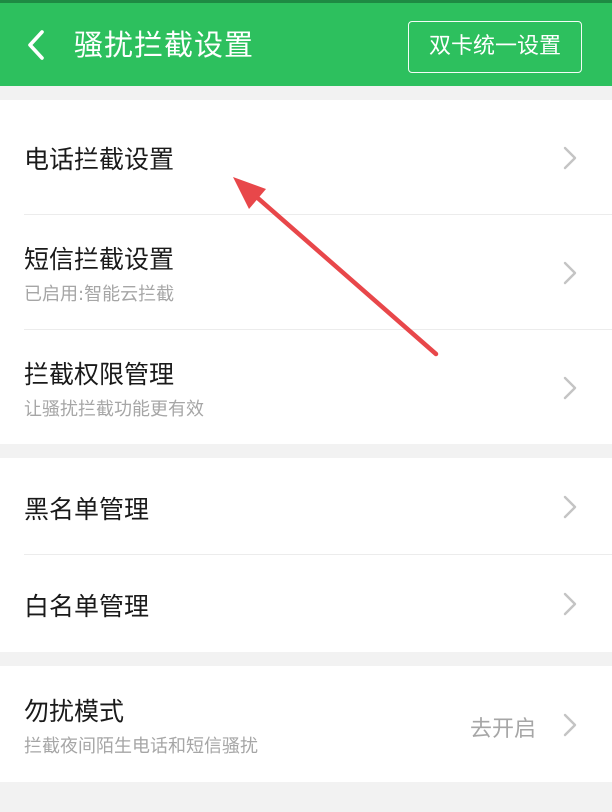 The image size is (612, 812). What do you see at coordinates (306, 157) in the screenshot?
I see `row-call-interception: 电话拦截设置` at bounding box center [306, 157].